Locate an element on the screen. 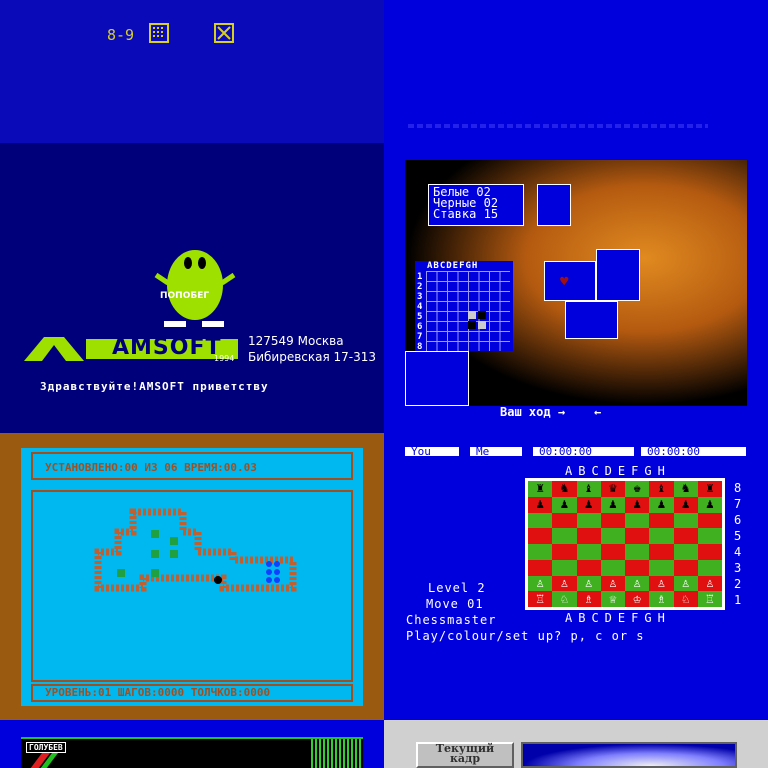  stake-box is located at coordinates (554, 205).